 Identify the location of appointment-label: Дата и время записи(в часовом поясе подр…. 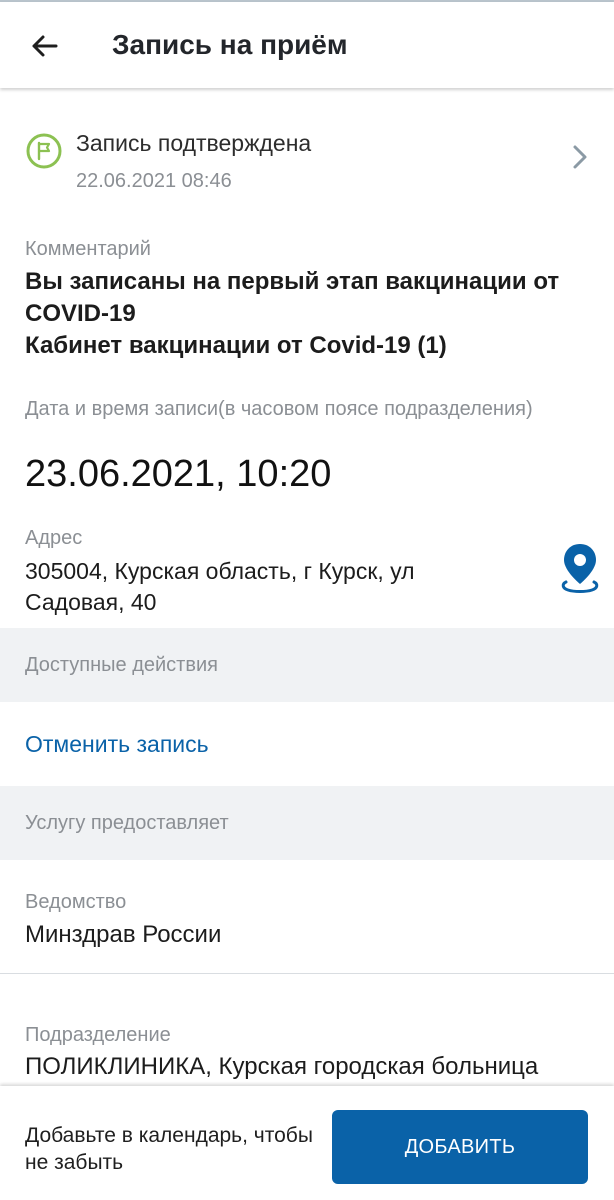
(279, 409).